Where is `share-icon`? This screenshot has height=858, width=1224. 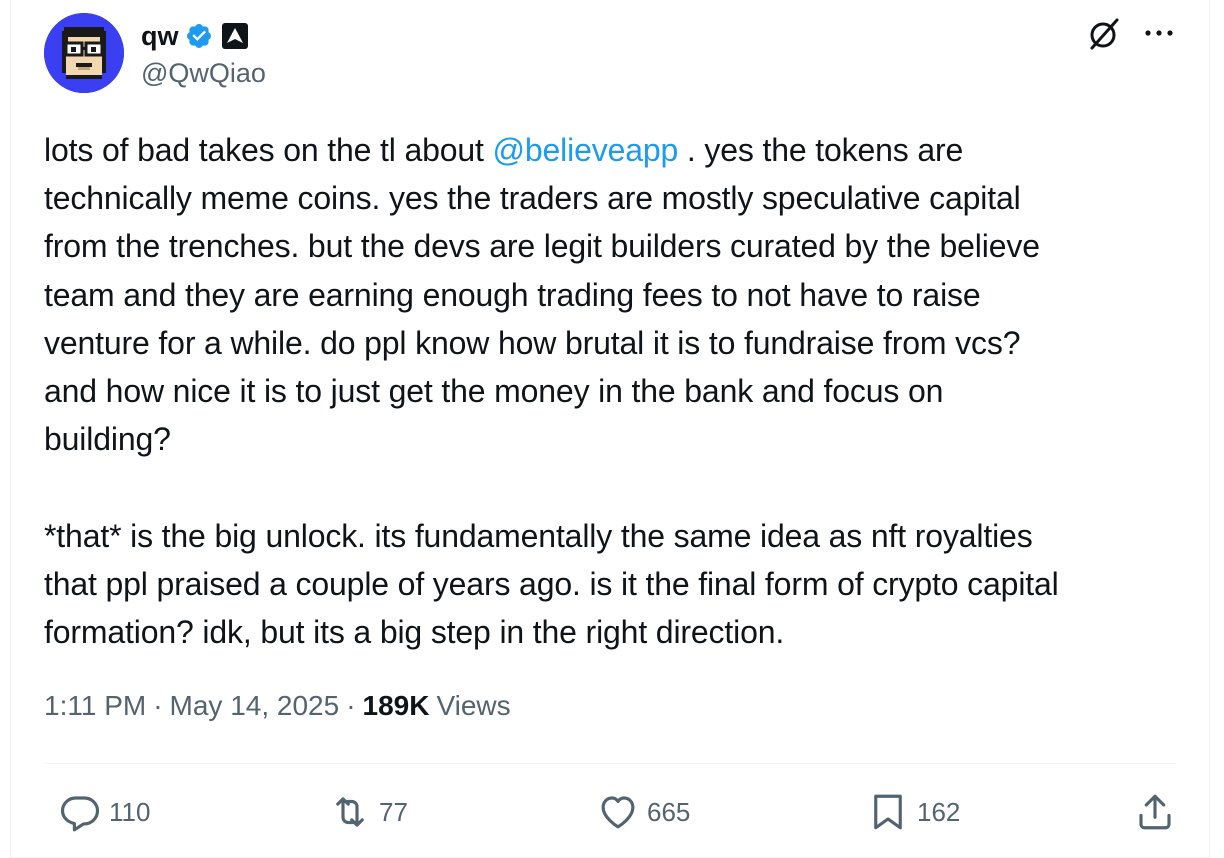
share-icon is located at coordinates (1155, 812).